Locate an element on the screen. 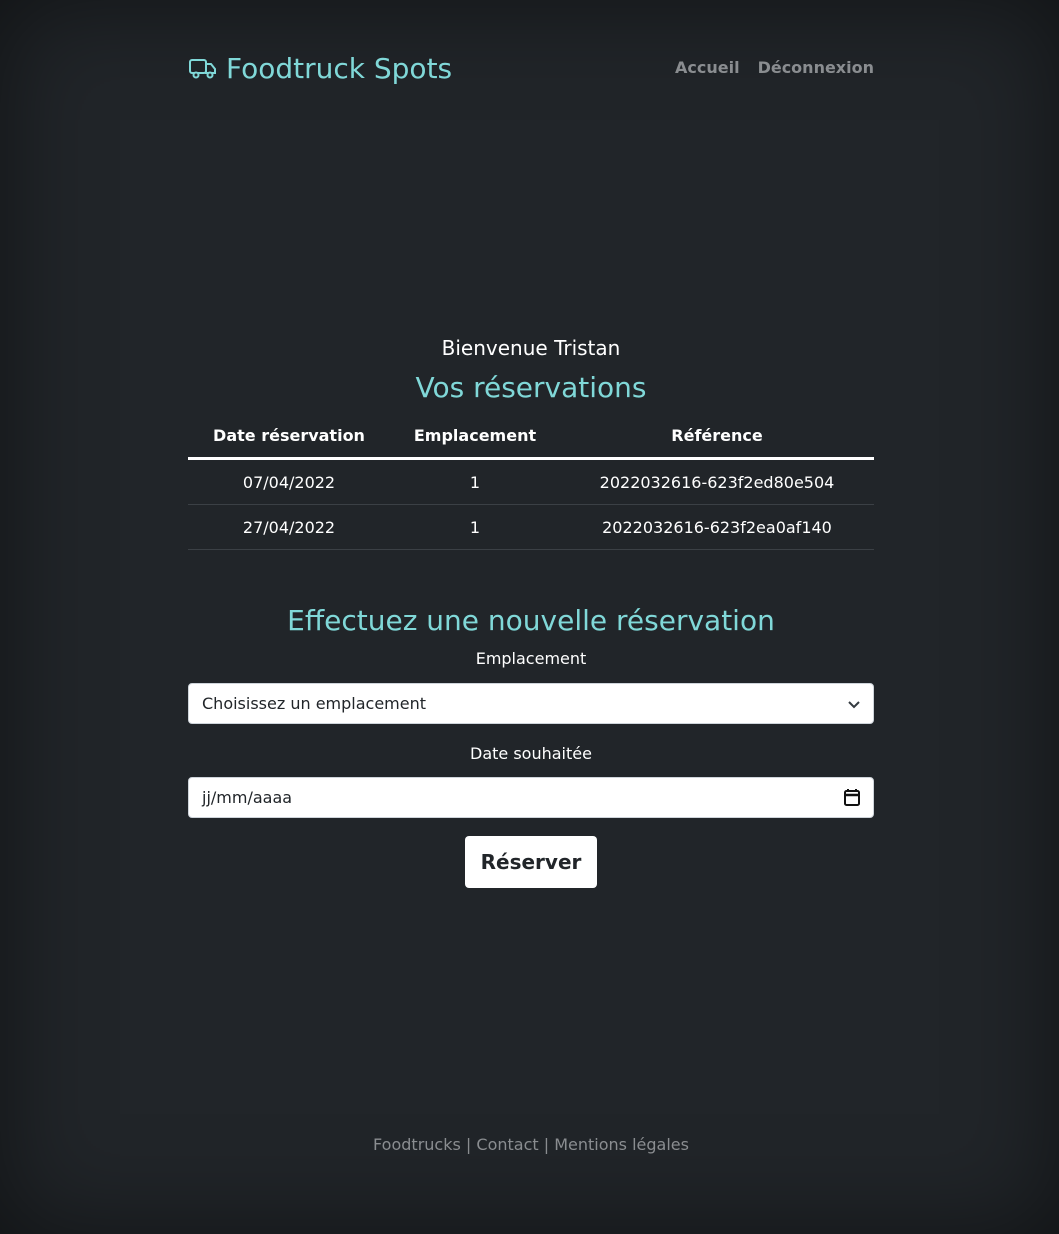 The image size is (1059, 1234). nav-link-accueil: Accueil is located at coordinates (707, 68).